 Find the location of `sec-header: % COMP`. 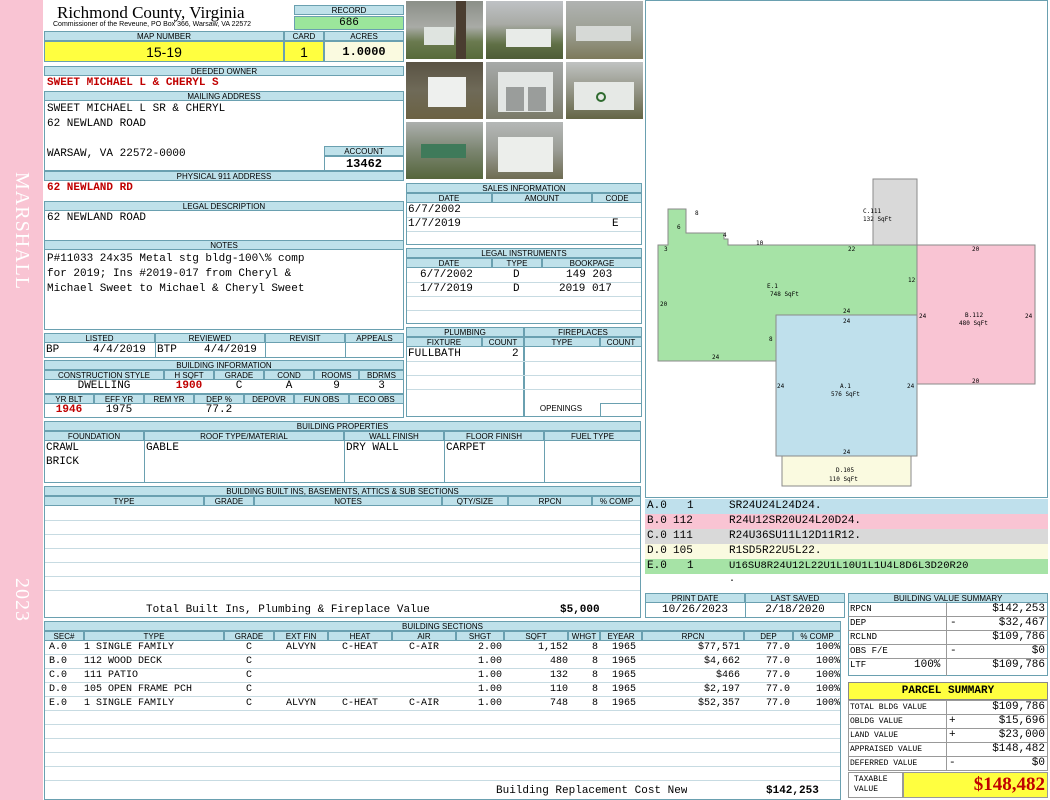

sec-header: % COMP is located at coordinates (817, 636).